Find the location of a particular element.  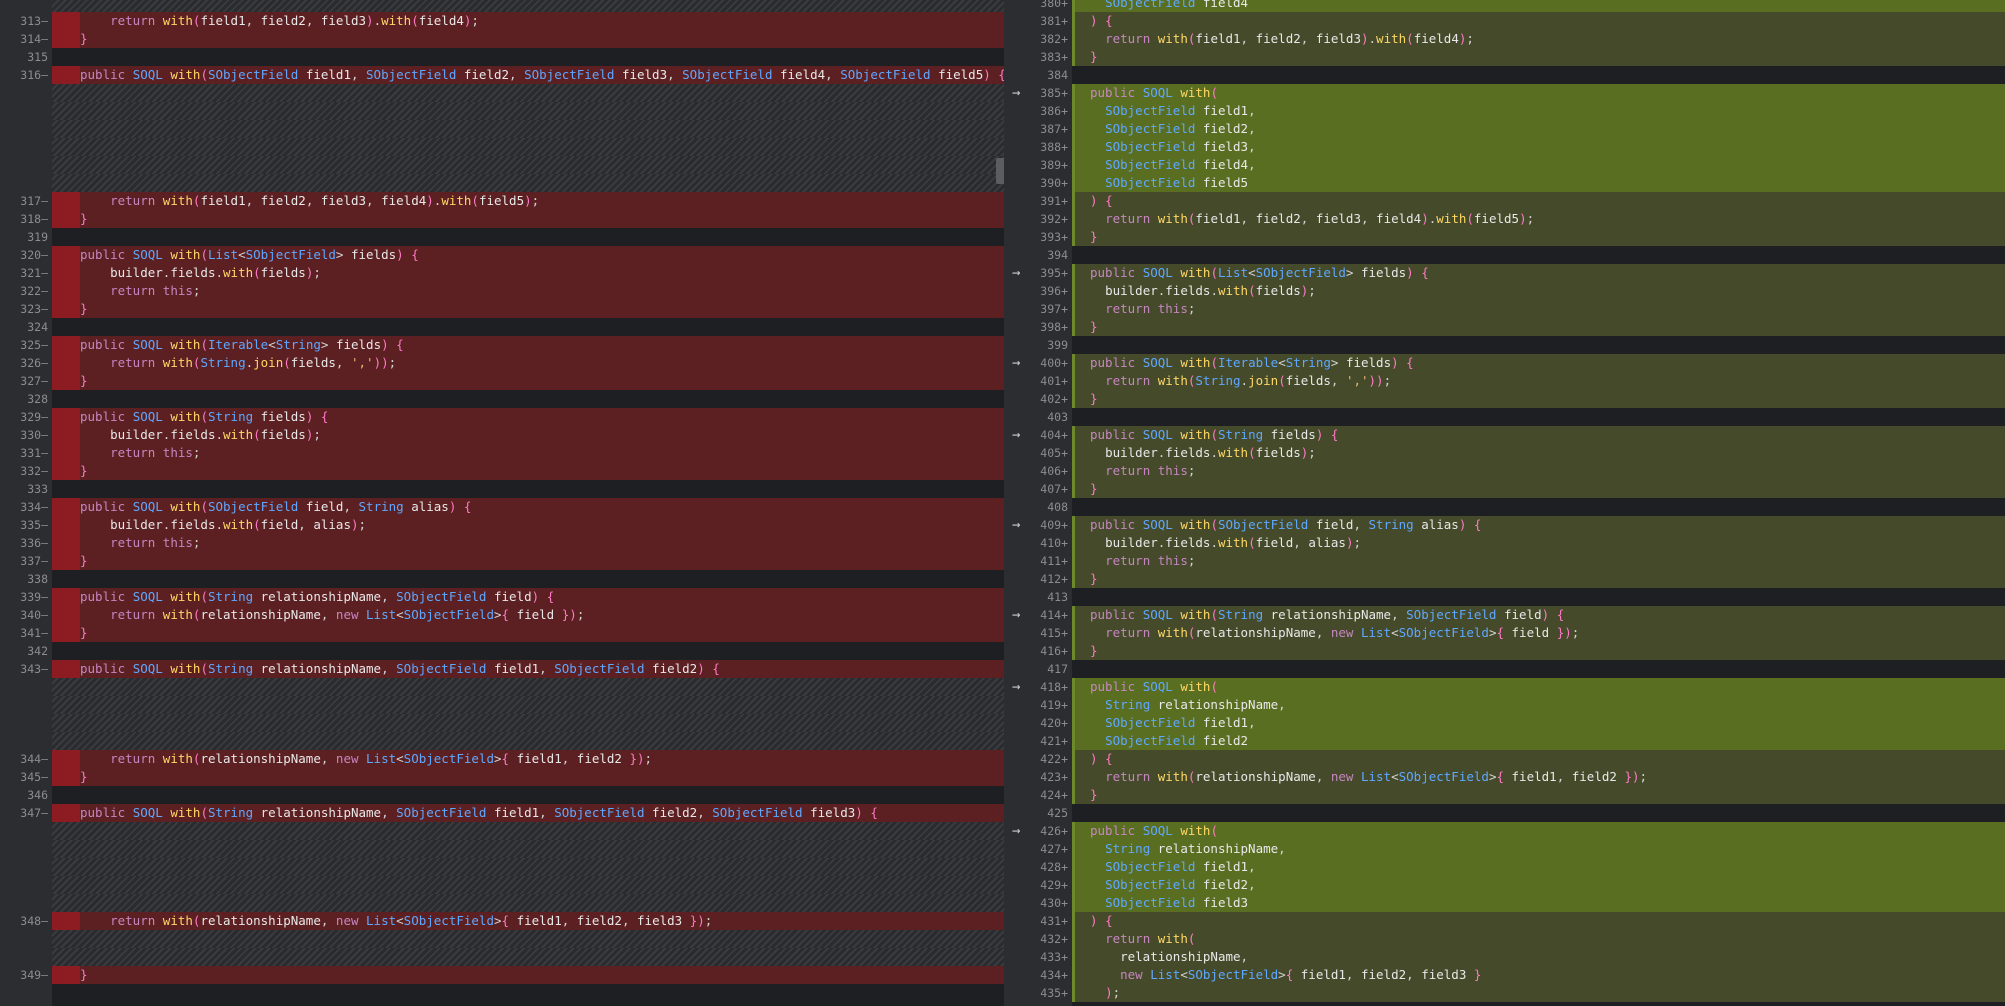

line-number: 388+ is located at coordinates (1054, 147).